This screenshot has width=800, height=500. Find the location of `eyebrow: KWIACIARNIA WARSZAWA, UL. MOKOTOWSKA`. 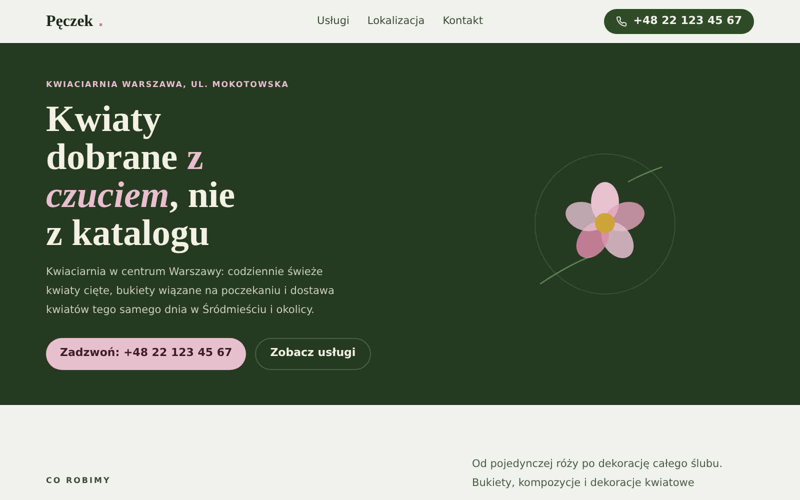

eyebrow: KWIACIARNIA WARSZAWA, UL. MOKOTOWSKA is located at coordinates (168, 84).